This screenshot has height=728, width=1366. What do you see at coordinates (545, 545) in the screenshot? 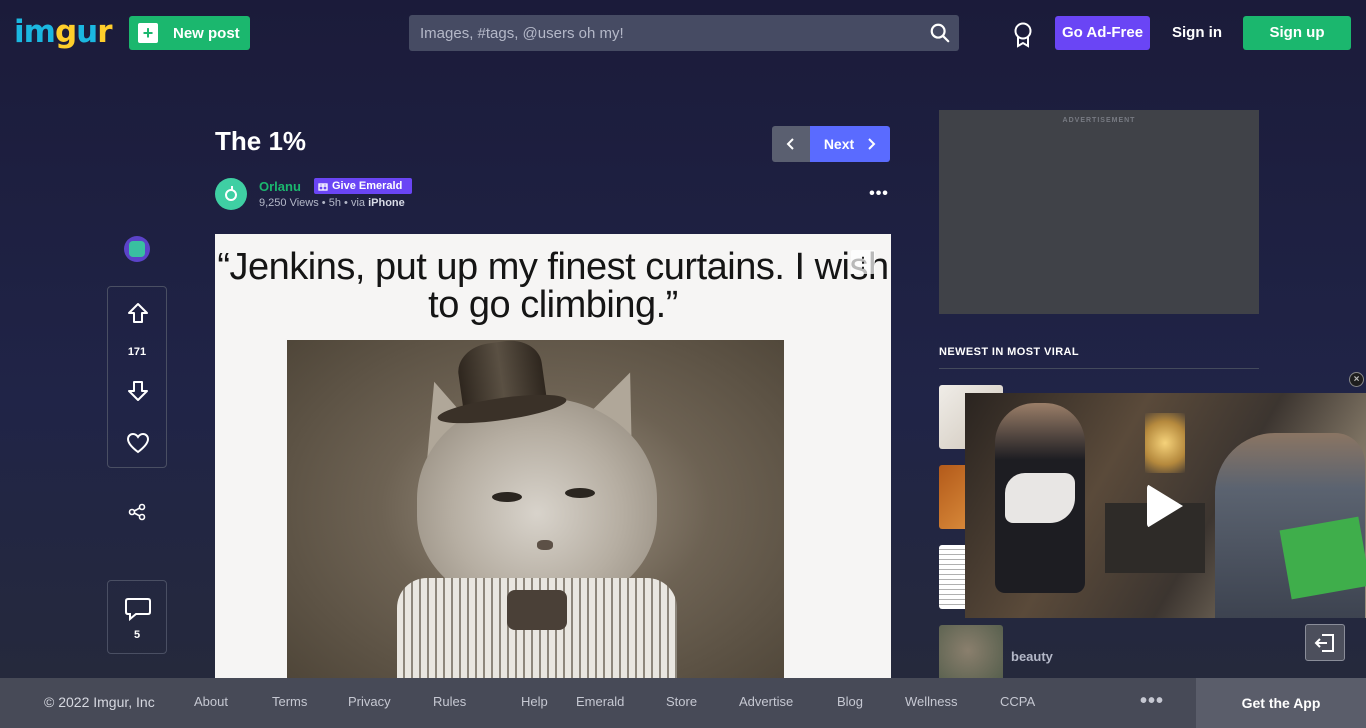
I see `cat-nose` at bounding box center [545, 545].